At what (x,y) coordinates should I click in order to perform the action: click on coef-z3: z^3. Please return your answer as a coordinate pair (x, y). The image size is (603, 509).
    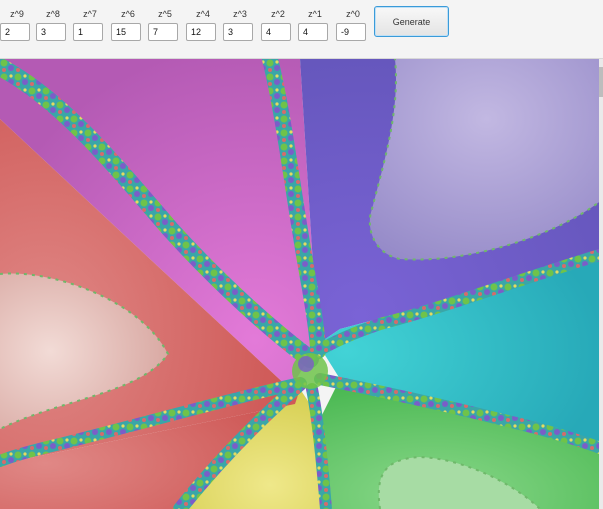
    Looking at the image, I should click on (240, 24).